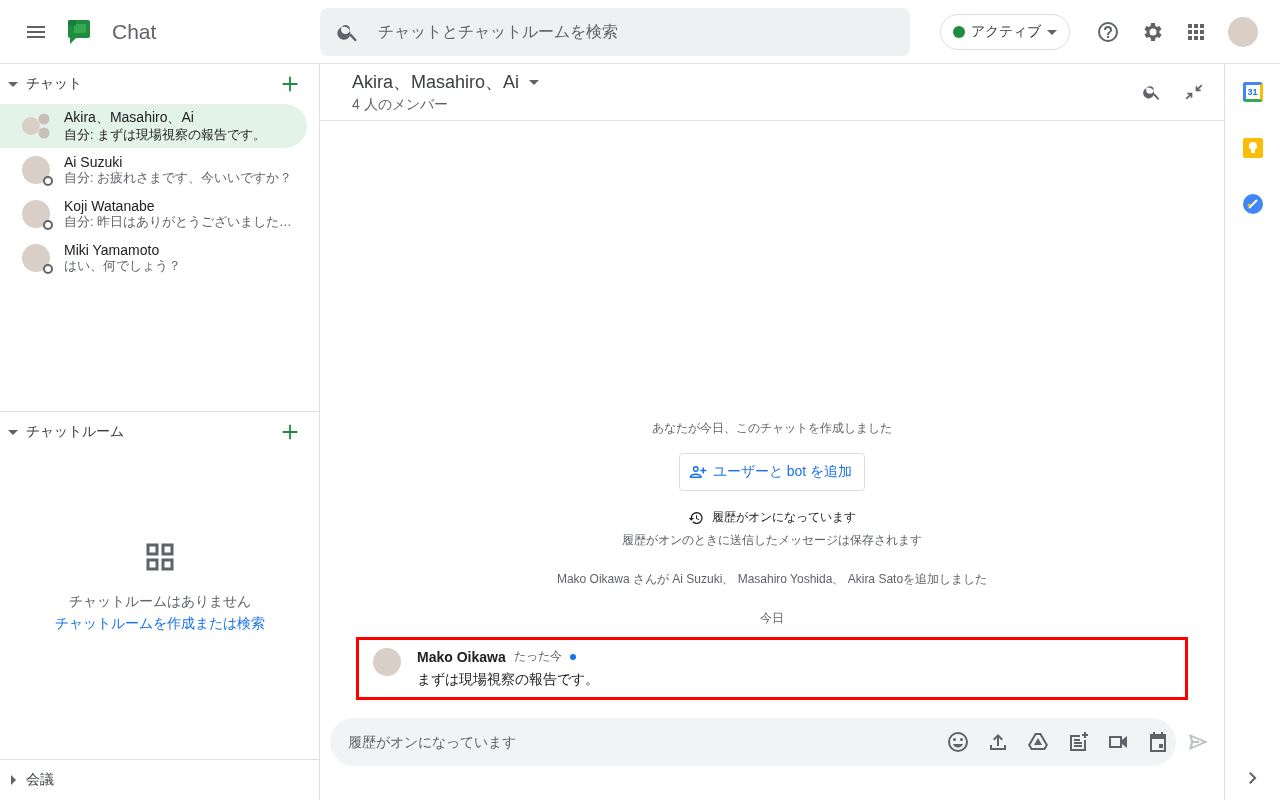 The width and height of the screenshot is (1280, 800). I want to click on message-preview: 自分: お疲れさまです、今いいですか？, so click(178, 178).